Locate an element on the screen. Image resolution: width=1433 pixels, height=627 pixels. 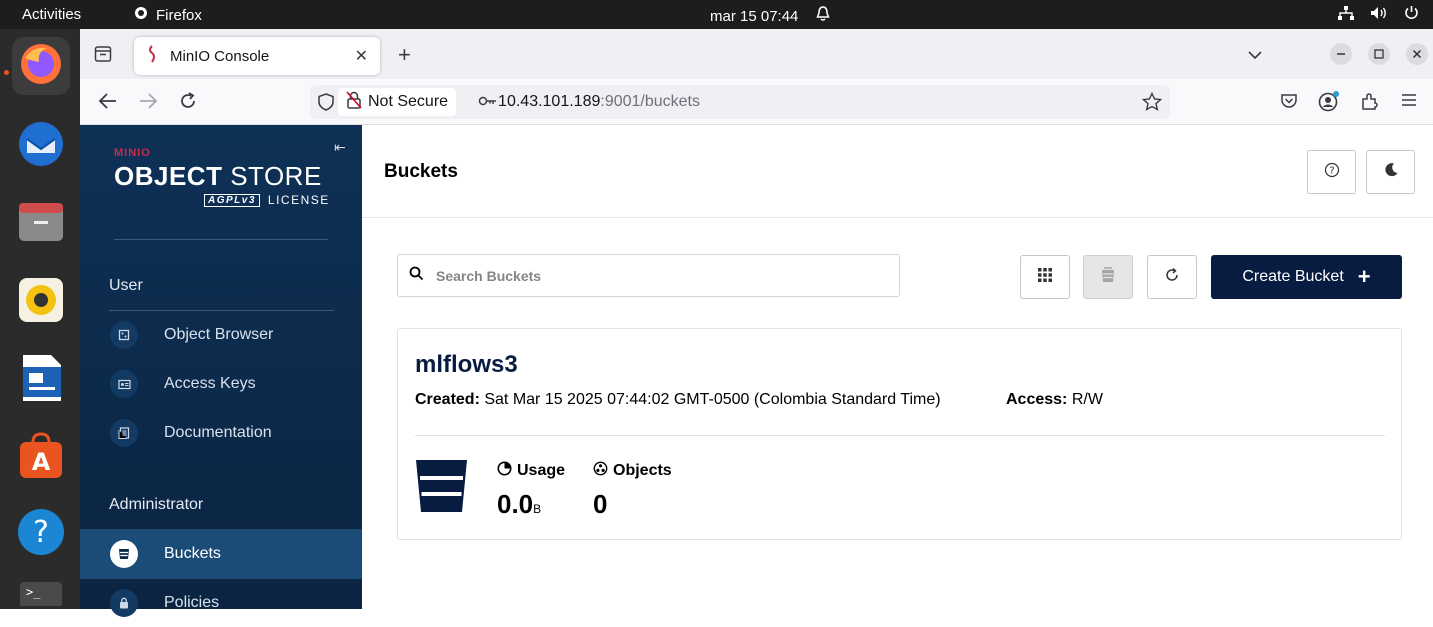
dark-mode-button is located at coordinates (1390, 172).